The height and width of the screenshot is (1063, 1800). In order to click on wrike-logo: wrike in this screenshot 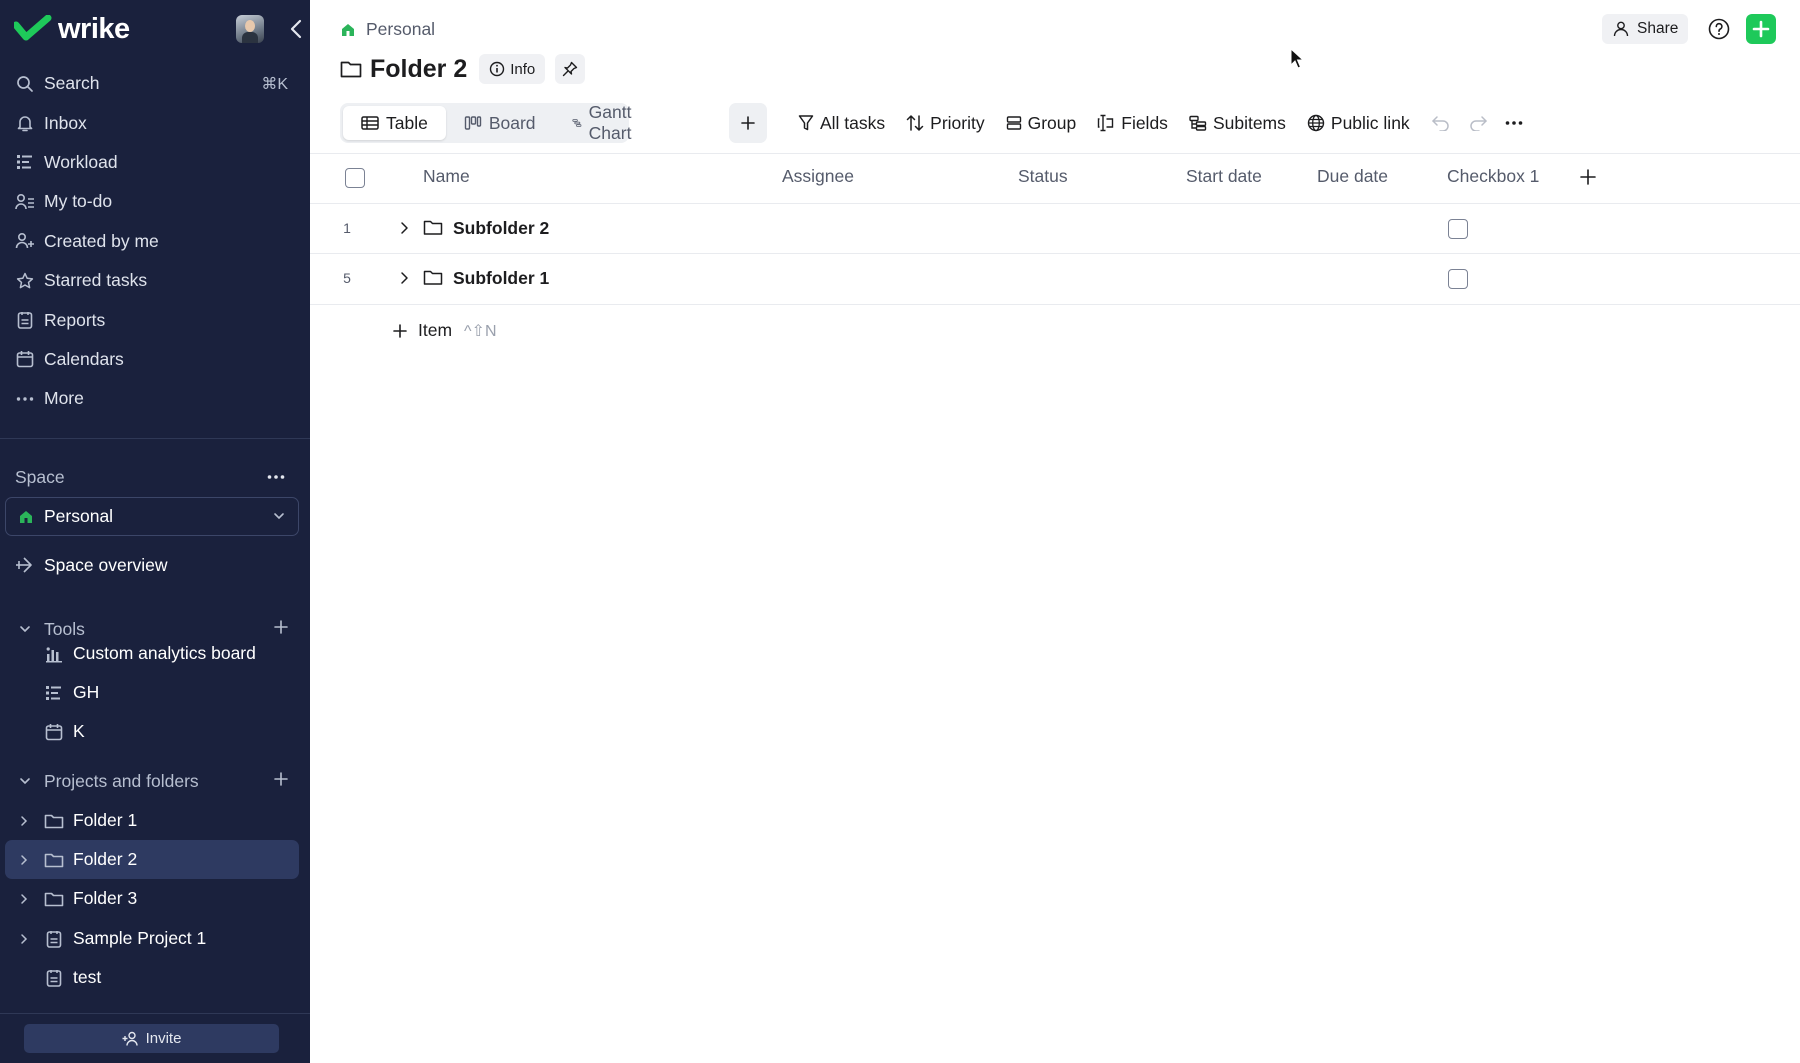, I will do `click(72, 29)`.